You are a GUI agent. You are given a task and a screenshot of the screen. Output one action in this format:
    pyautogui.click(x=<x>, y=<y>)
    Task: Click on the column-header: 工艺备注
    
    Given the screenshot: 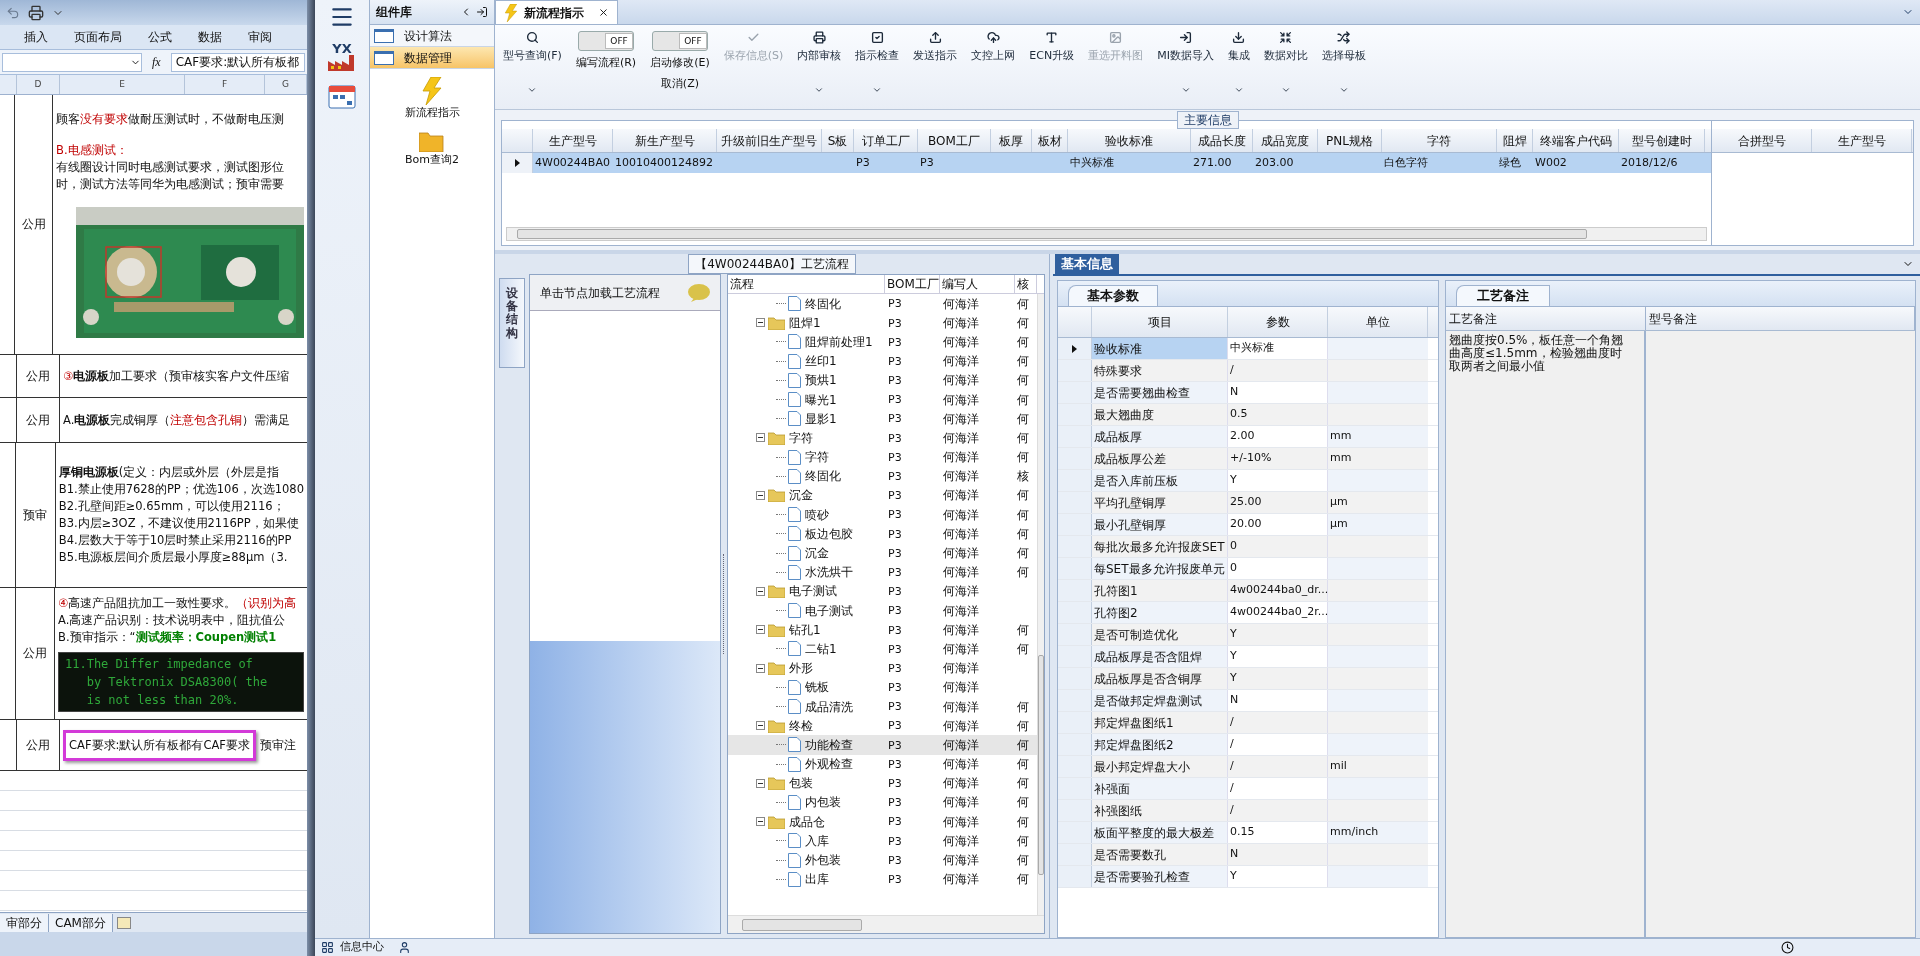 What is the action you would take?
    pyautogui.click(x=1546, y=318)
    